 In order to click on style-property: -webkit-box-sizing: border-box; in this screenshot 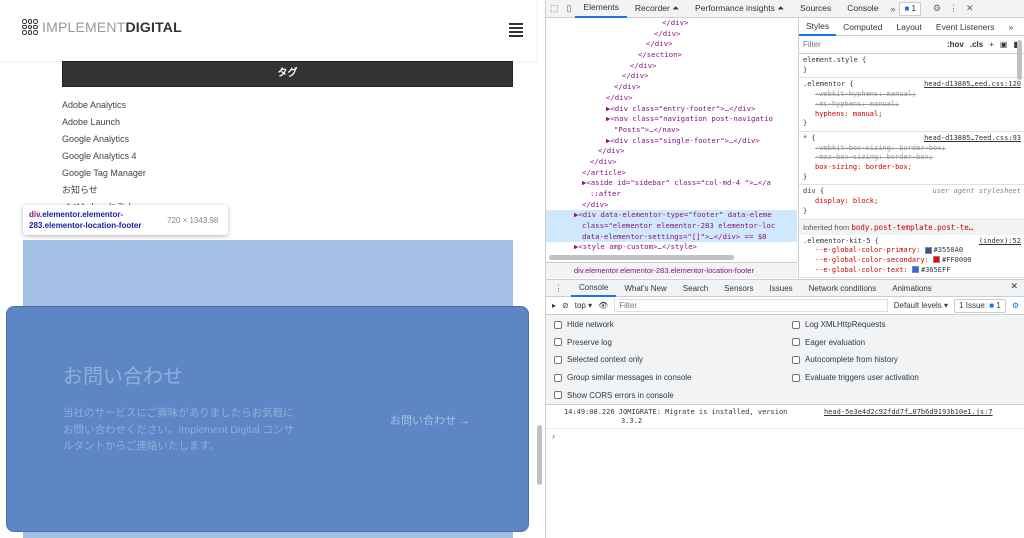, I will do `click(912, 149)`.